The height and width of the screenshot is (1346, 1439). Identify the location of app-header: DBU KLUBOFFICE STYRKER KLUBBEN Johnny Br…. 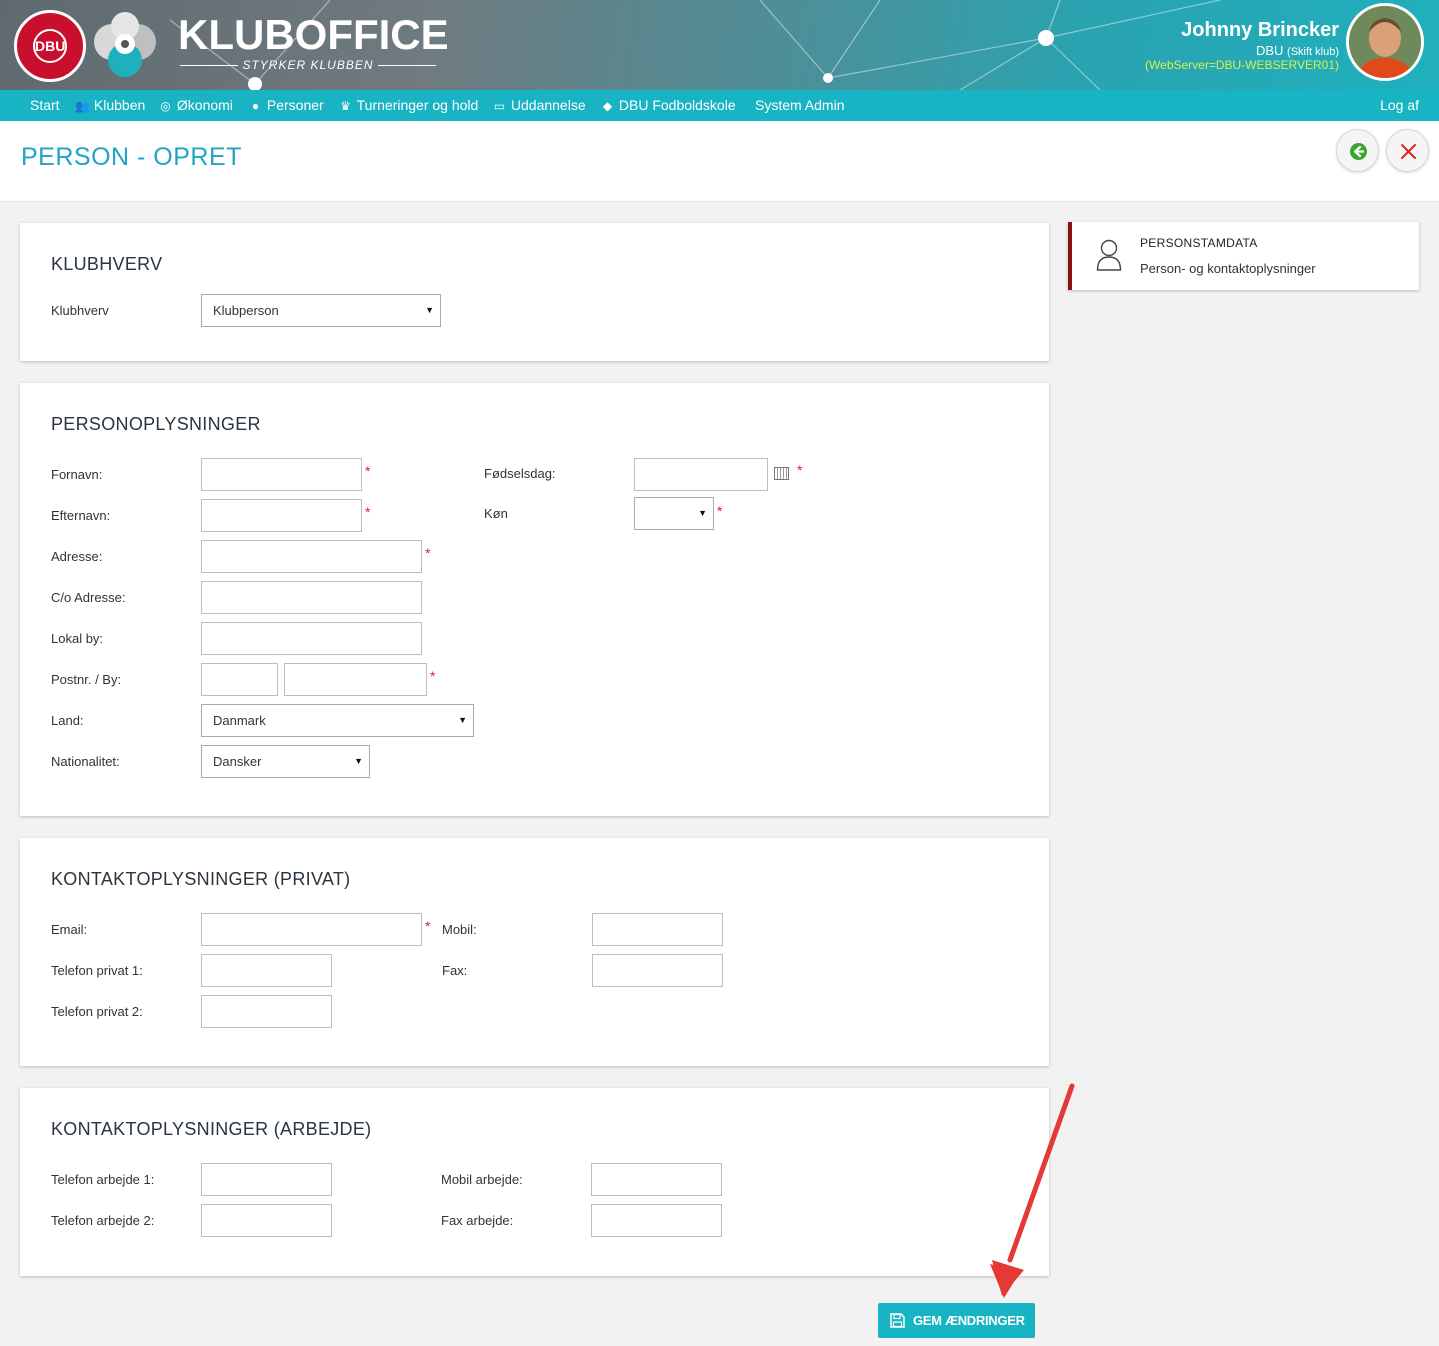
(719, 45).